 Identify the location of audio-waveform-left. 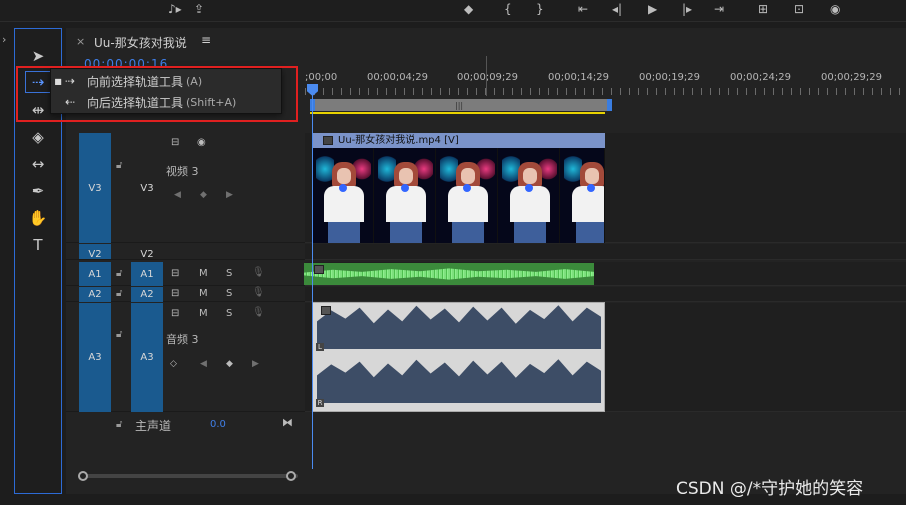
(459, 326).